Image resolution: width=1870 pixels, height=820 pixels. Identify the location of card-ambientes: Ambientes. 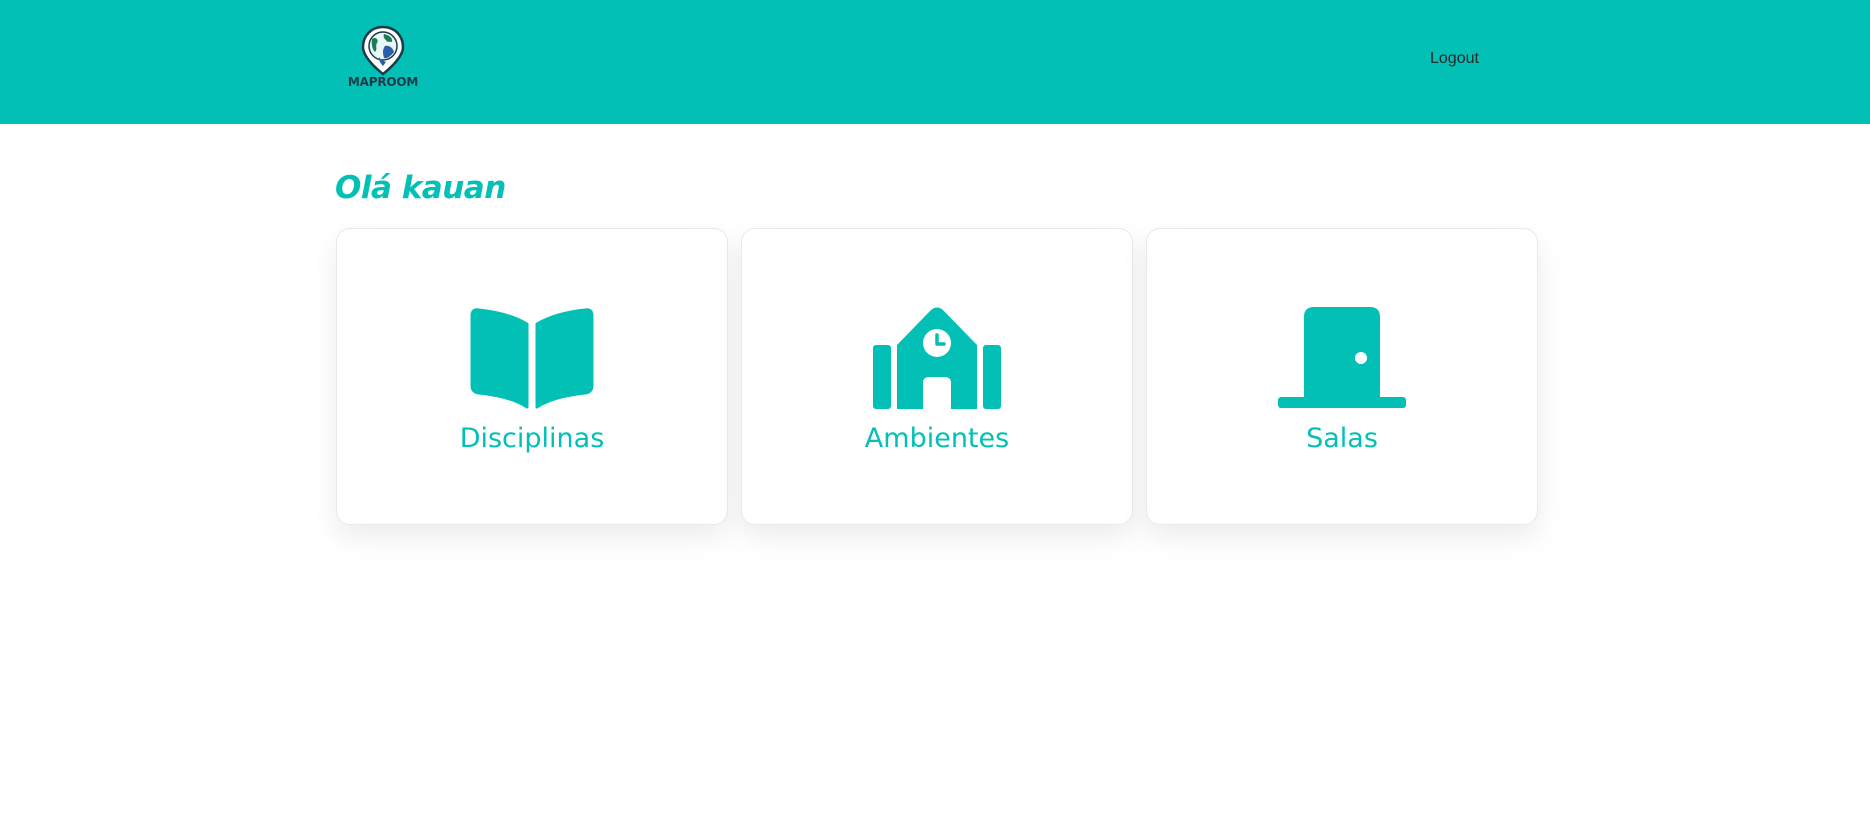
(937, 376).